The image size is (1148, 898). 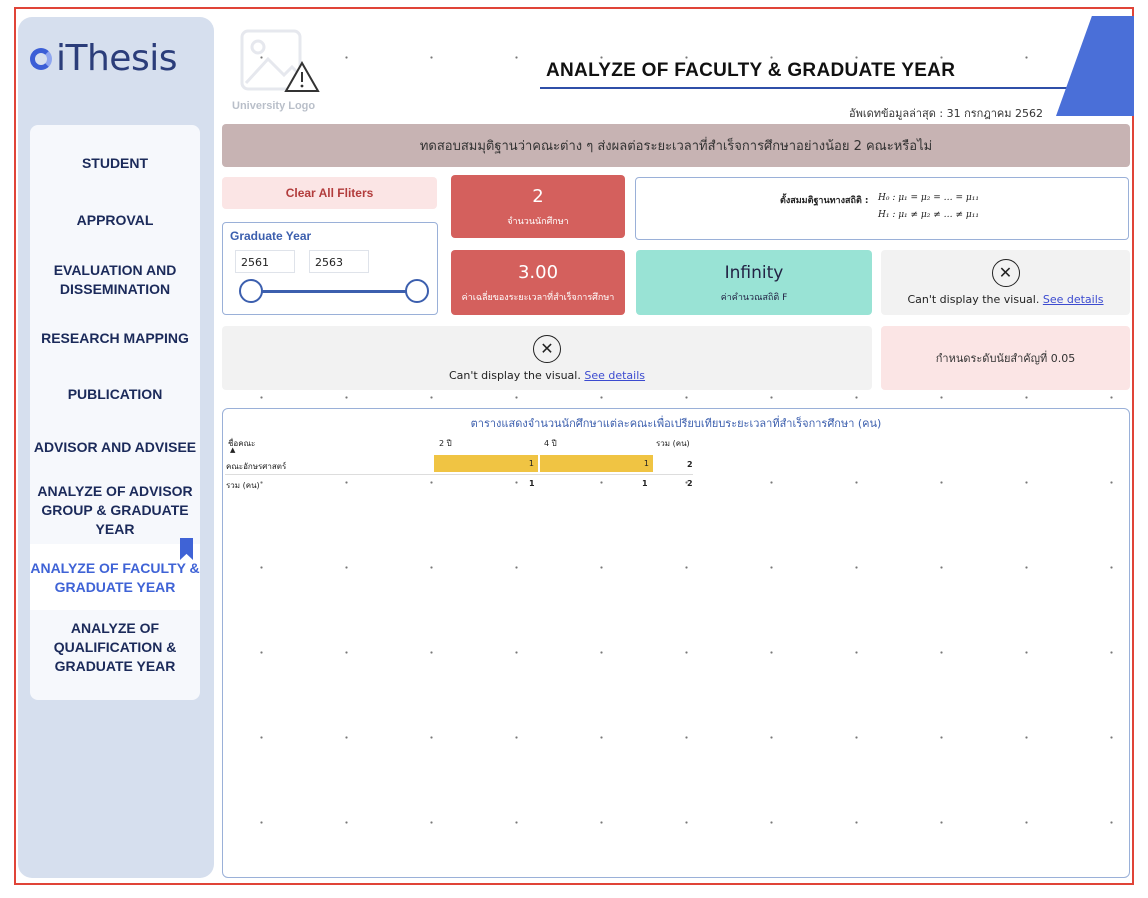 What do you see at coordinates (928, 215) in the screenshot?
I see `alt-hypothesis: H₁ : μ₁ ≠ μ₂ ≠ … ≠ μ₁₁` at bounding box center [928, 215].